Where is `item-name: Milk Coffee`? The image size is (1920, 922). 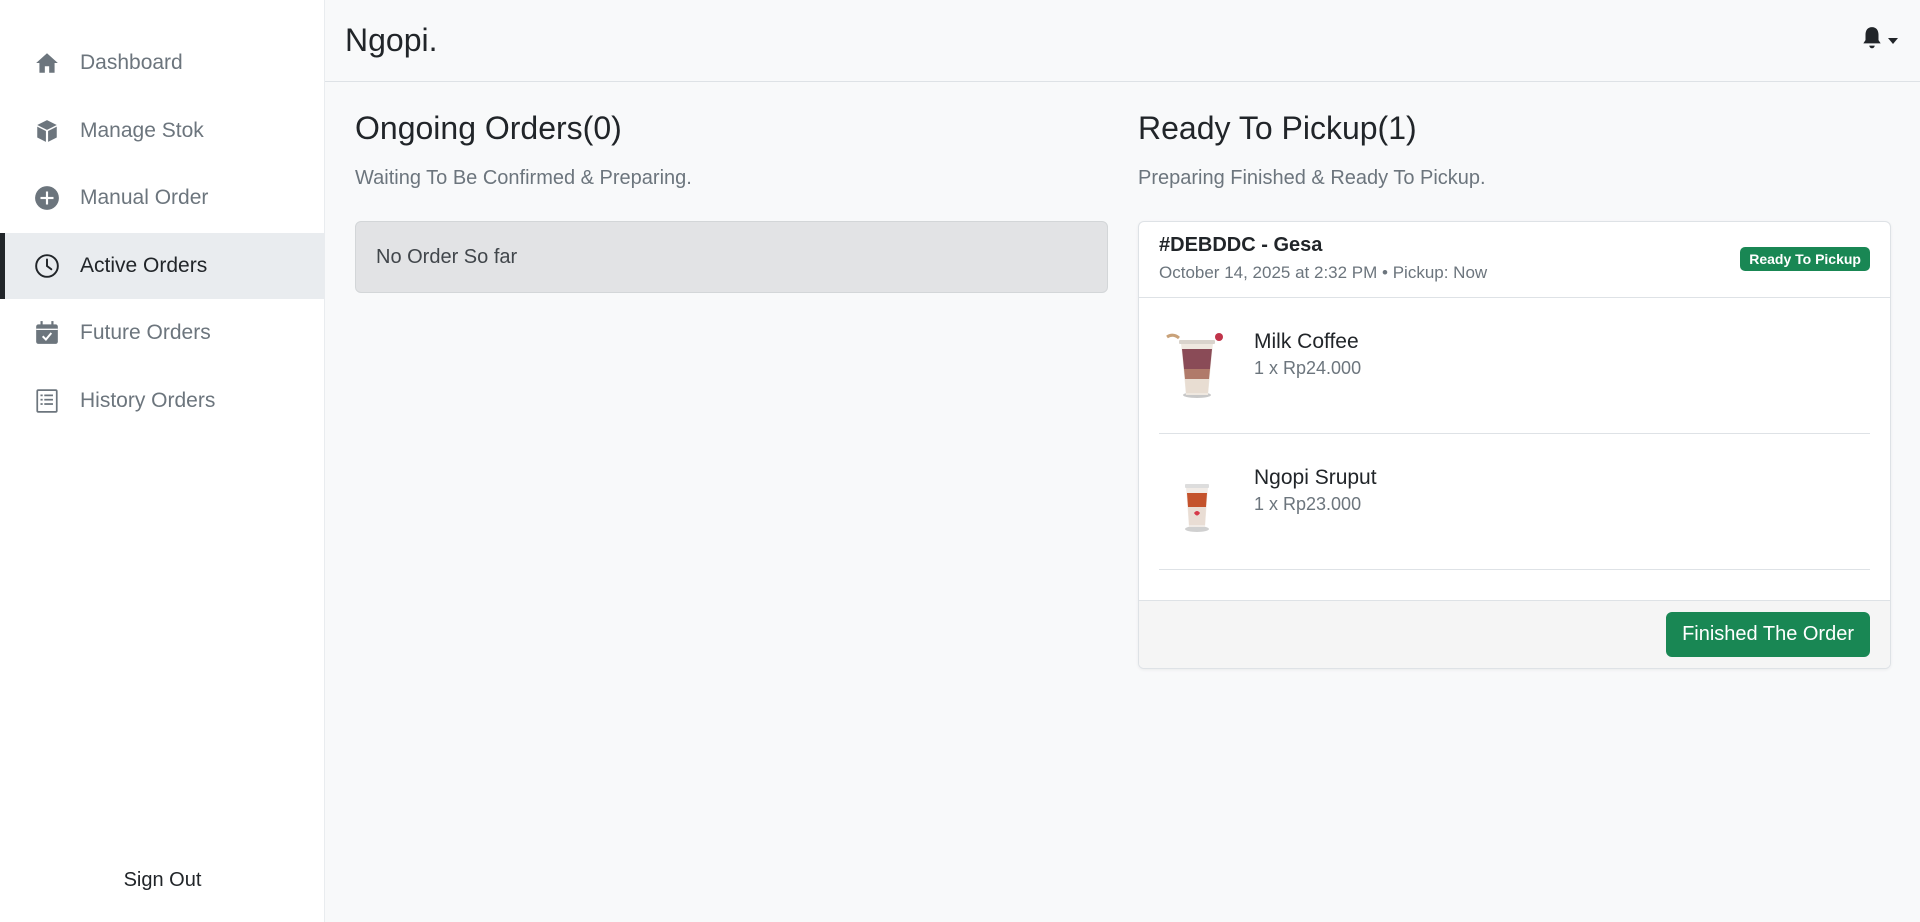
item-name: Milk Coffee is located at coordinates (1306, 341).